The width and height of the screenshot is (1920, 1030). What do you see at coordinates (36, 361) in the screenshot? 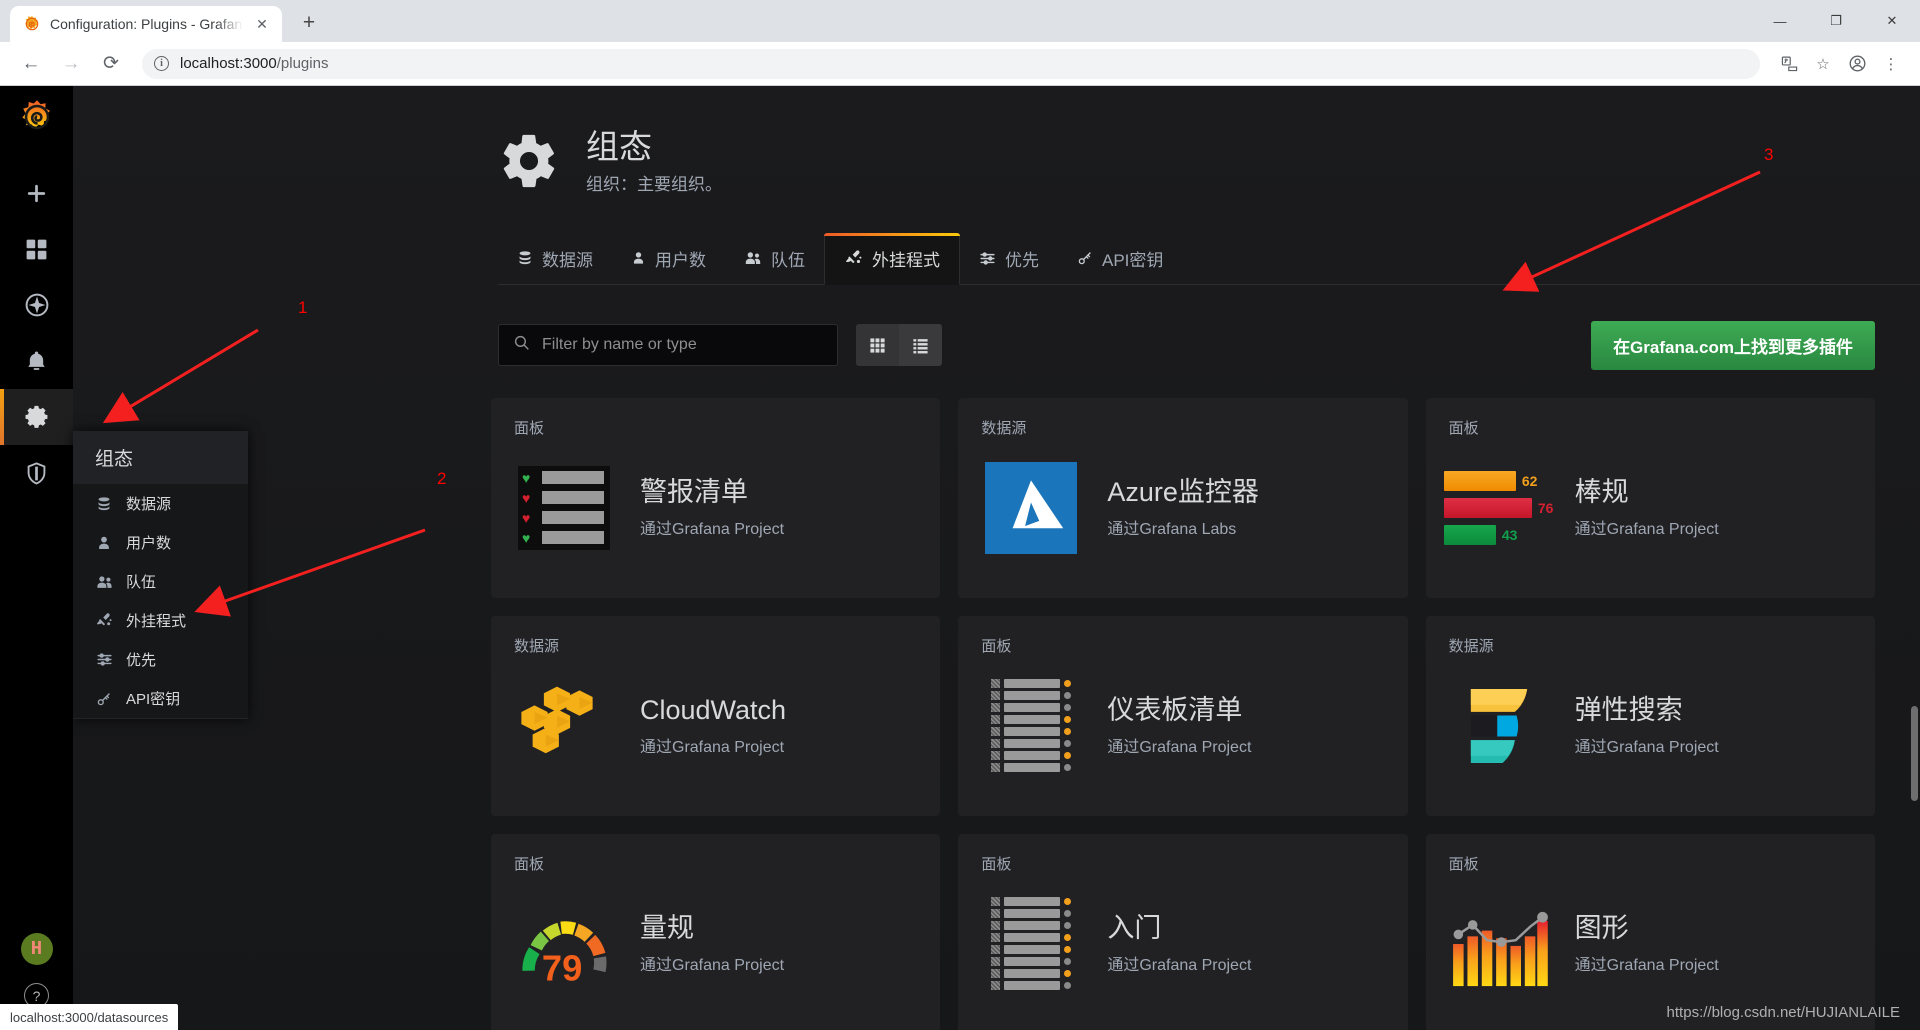
I see `sidebar-item-alerting` at bounding box center [36, 361].